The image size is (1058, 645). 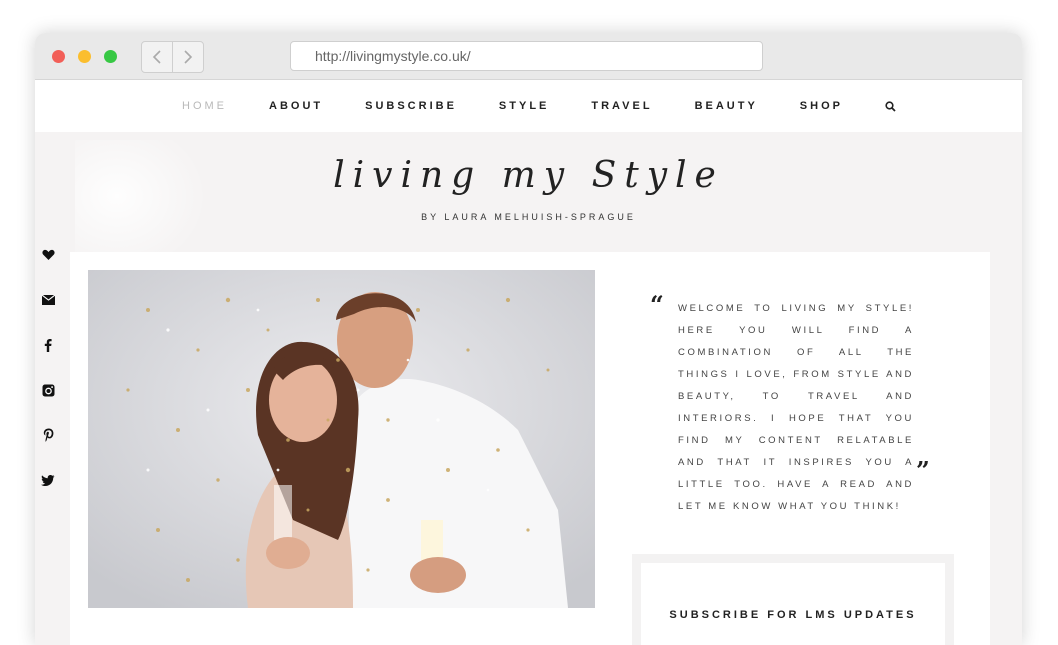 What do you see at coordinates (58, 56) in the screenshot?
I see `close-window-button` at bounding box center [58, 56].